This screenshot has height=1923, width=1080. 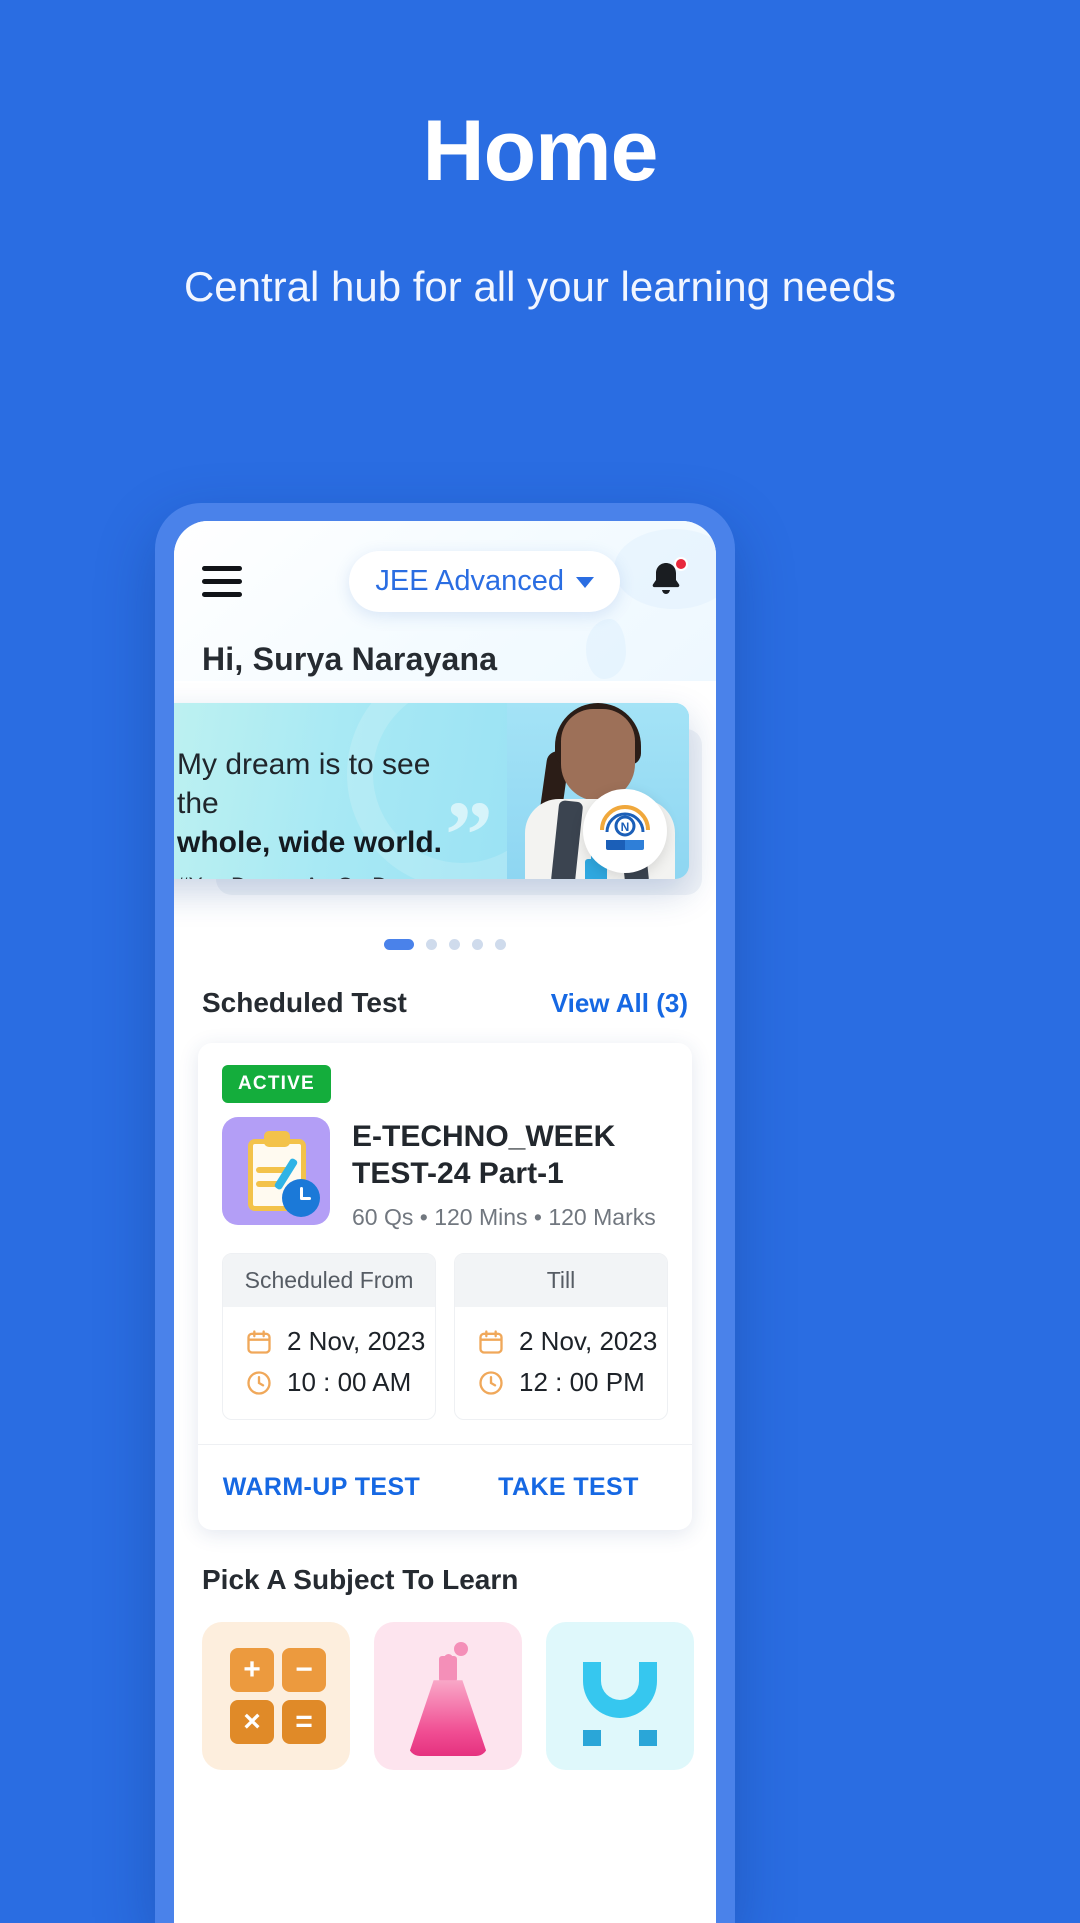 What do you see at coordinates (619, 1003) in the screenshot?
I see `view-all-link: View All (3)` at bounding box center [619, 1003].